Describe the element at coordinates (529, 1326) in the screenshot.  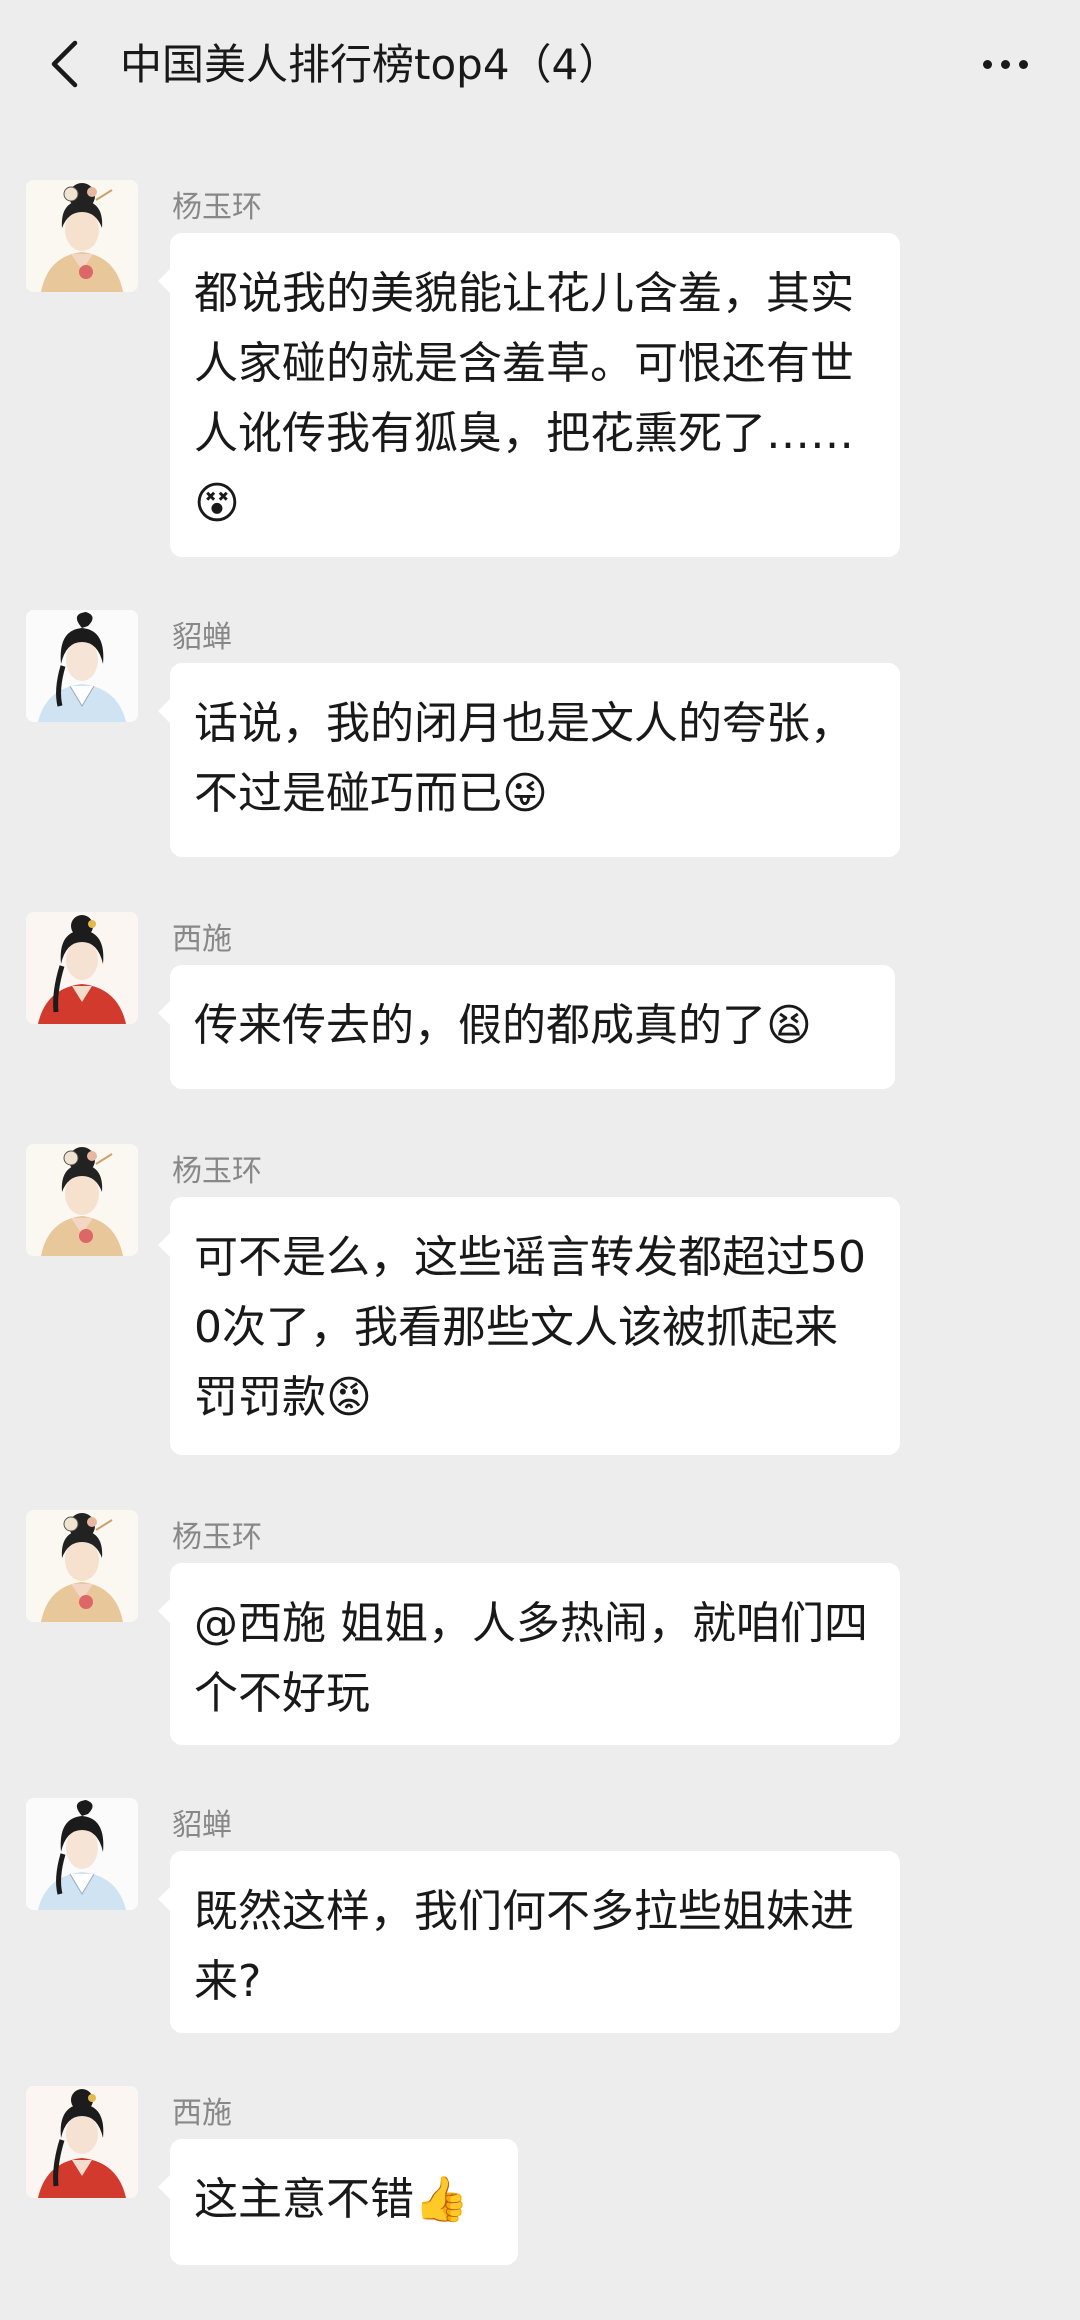
I see `message-bubble: 可不是么，这些谣言转发都超过500次了，我看那些文人该被抓起来罚罚款😡` at that location.